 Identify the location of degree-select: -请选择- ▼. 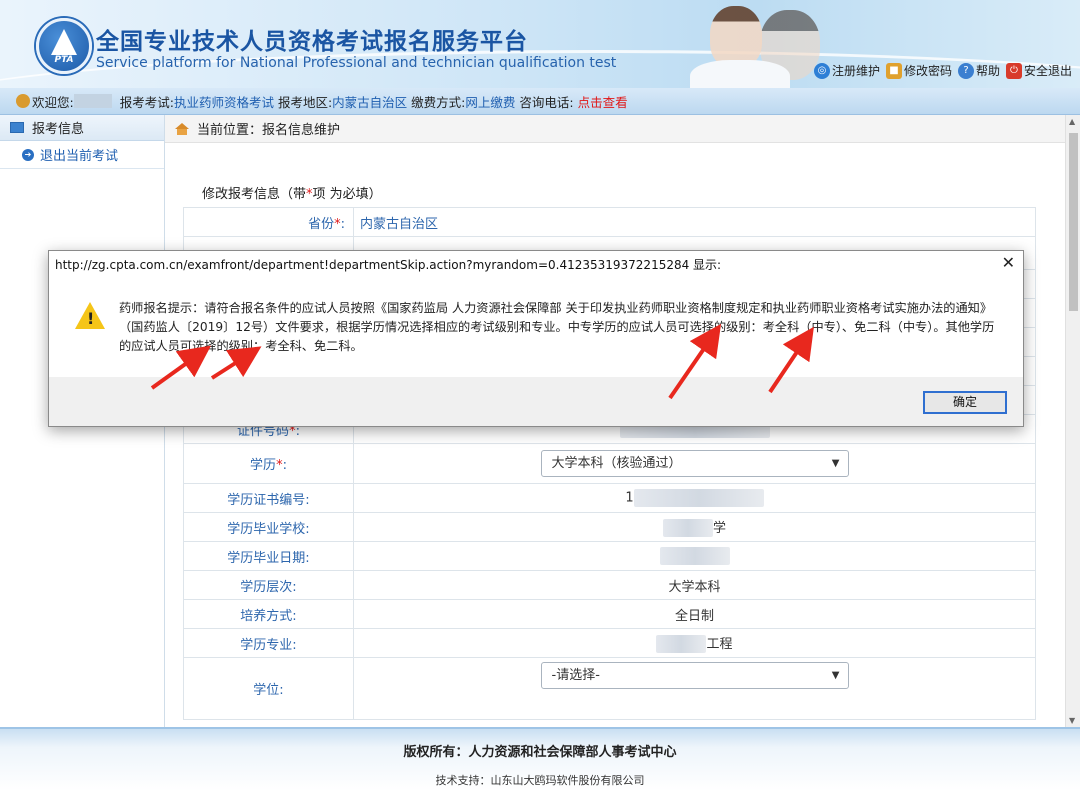
(694, 675).